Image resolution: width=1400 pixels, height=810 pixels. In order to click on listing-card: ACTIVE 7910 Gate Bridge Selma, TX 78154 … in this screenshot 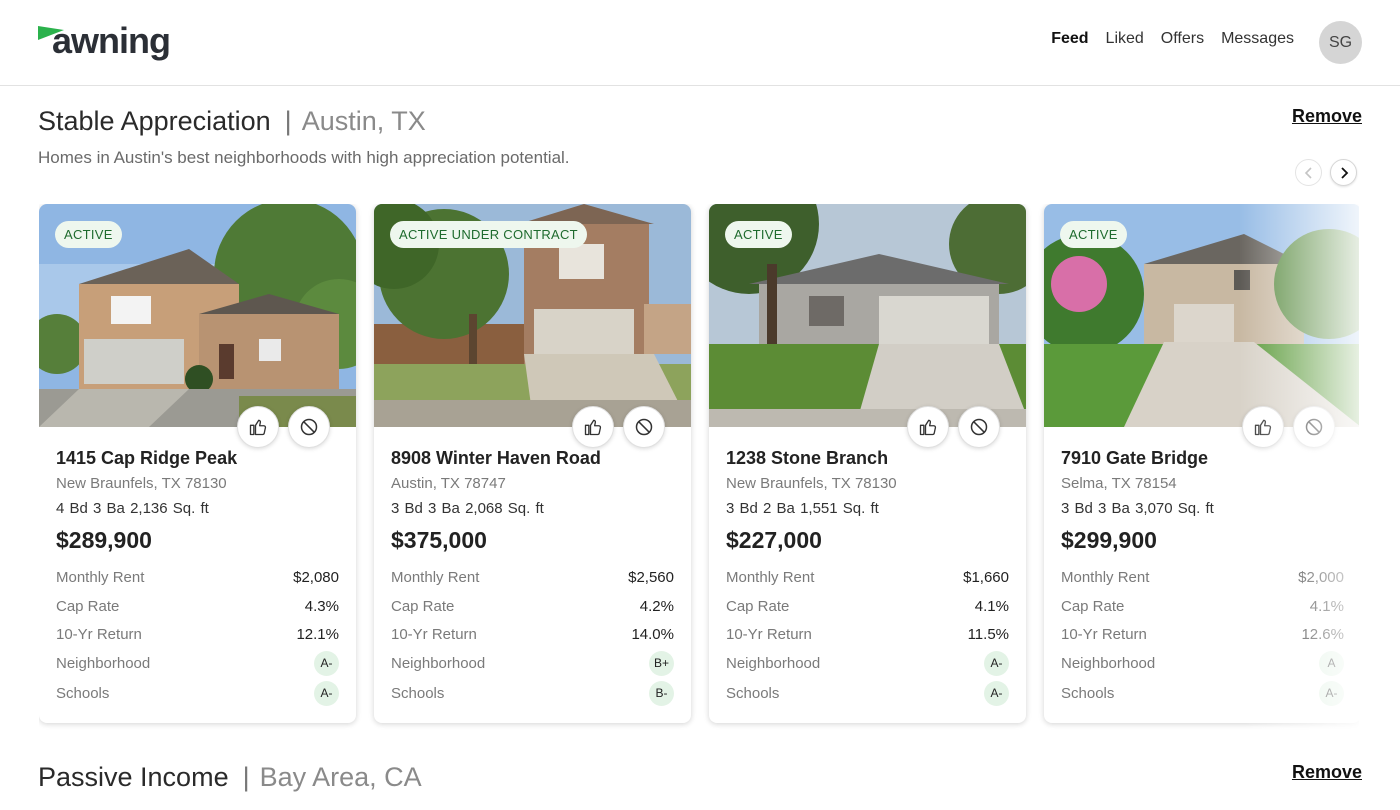, I will do `click(1201, 463)`.